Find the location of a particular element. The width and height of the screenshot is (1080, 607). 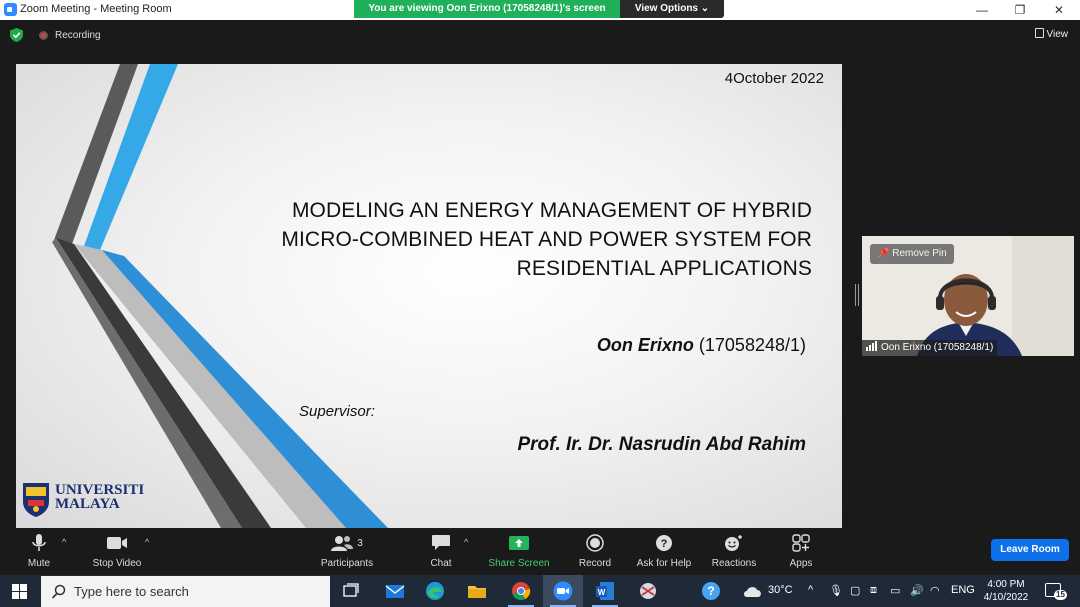

file-explorer-icon is located at coordinates (477, 591).